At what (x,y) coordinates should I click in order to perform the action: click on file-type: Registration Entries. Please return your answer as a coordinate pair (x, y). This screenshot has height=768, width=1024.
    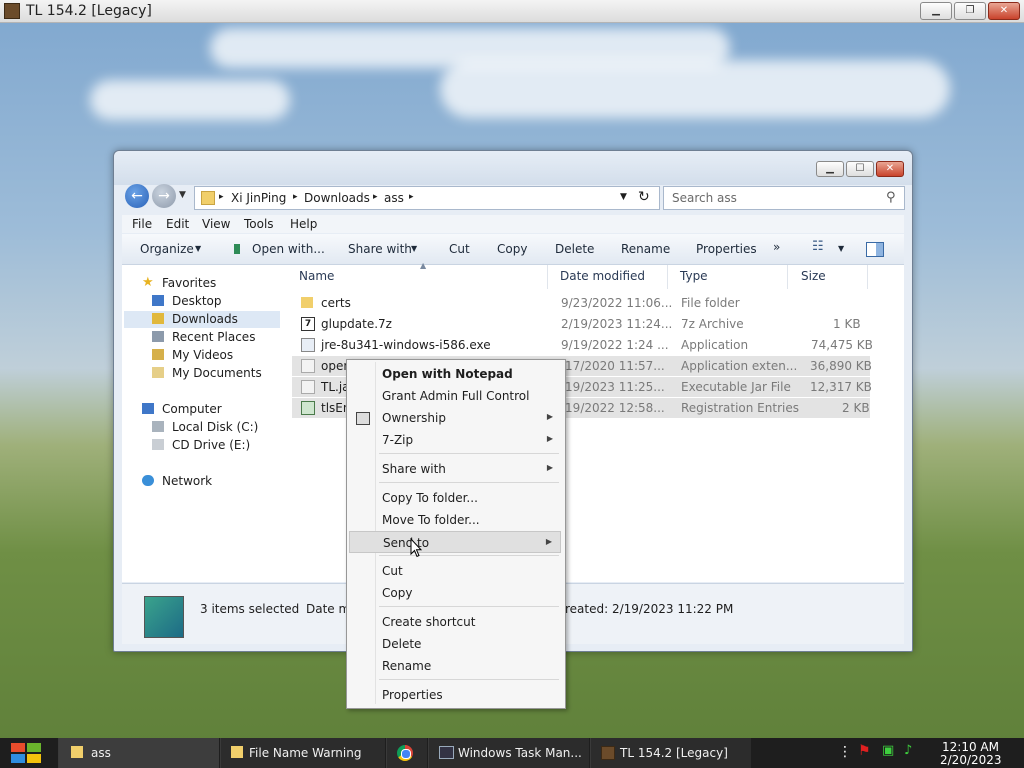
    Looking at the image, I should click on (740, 408).